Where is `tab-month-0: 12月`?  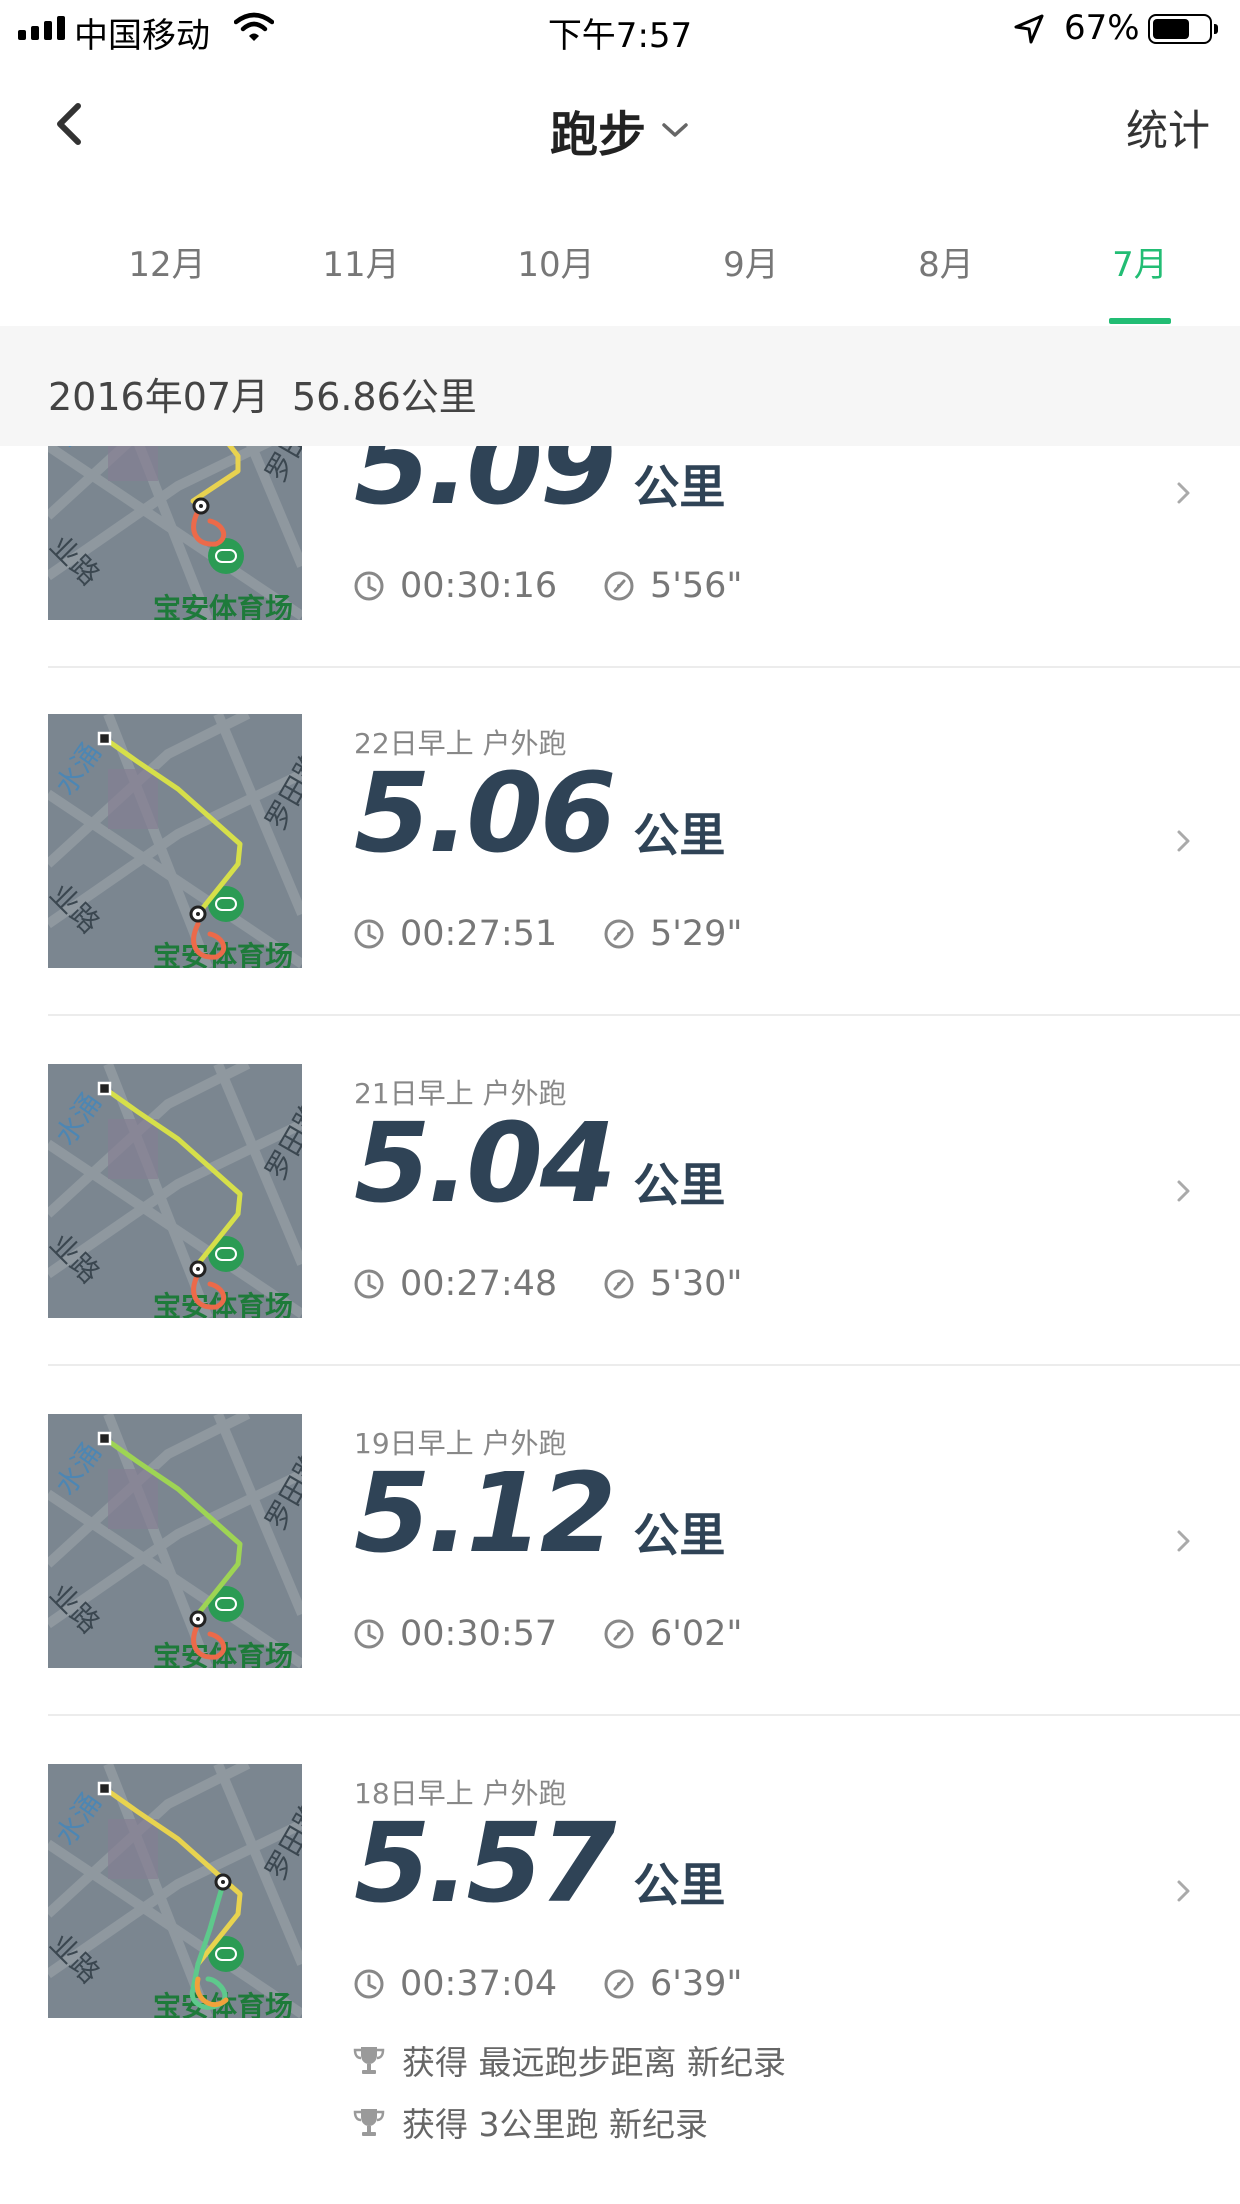
tab-month-0: 12月 is located at coordinates (167, 261).